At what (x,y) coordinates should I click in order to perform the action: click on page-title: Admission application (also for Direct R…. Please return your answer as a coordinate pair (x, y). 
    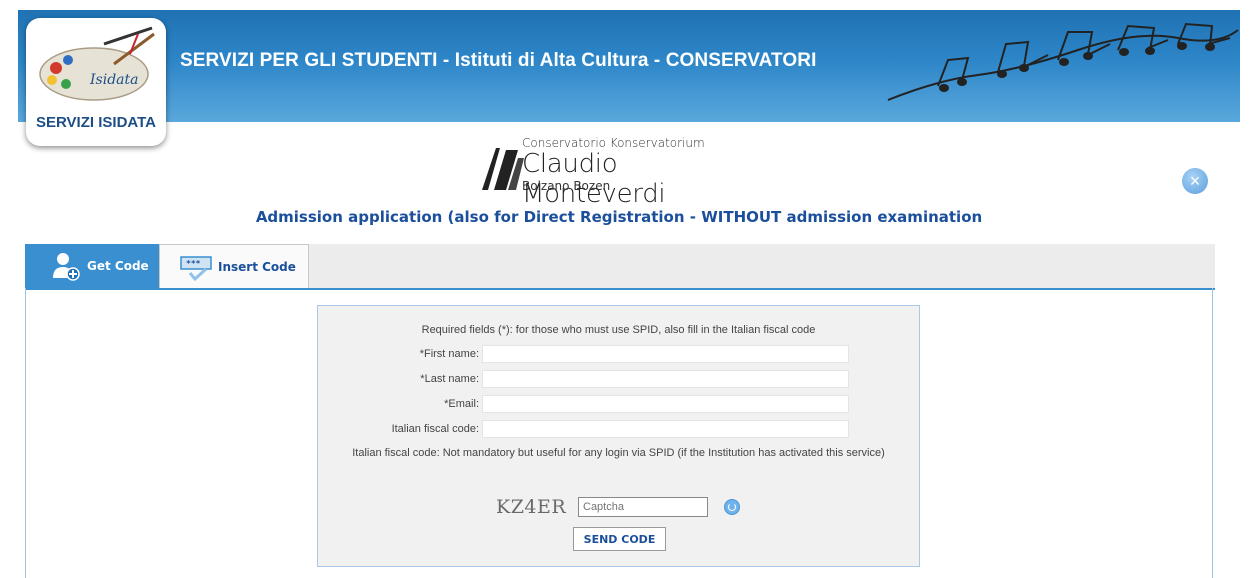
    Looking at the image, I should click on (619, 217).